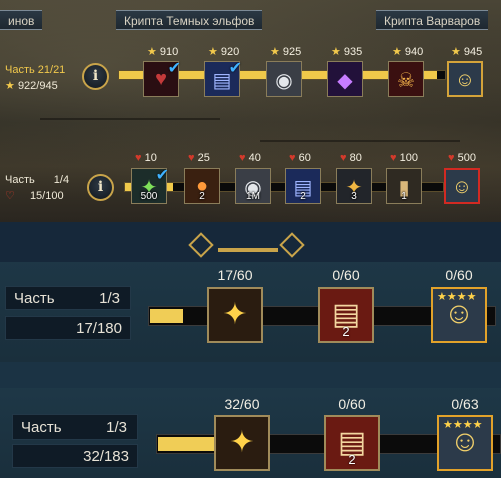 This screenshot has height=478, width=501. What do you see at coordinates (37, 86) in the screenshot?
I see `progress-value: 922/945` at bounding box center [37, 86].